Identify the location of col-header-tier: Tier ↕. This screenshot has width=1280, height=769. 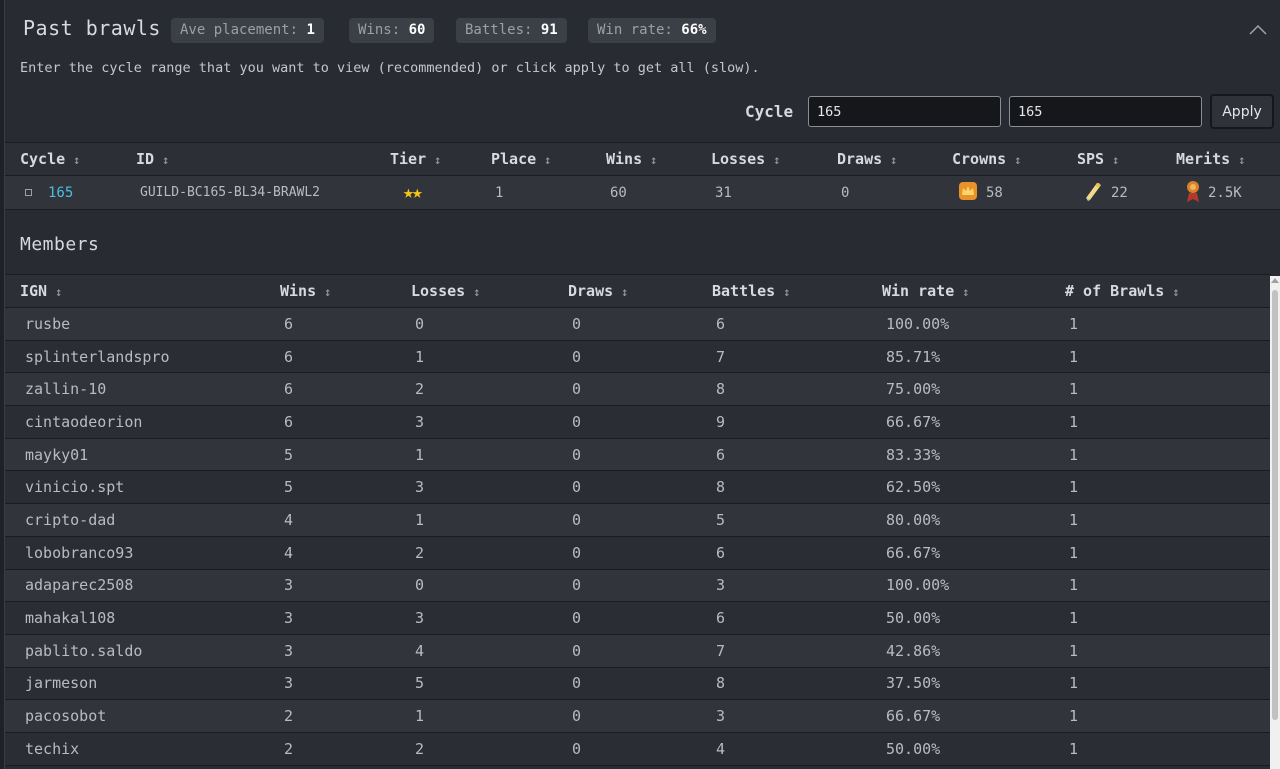
(440, 159).